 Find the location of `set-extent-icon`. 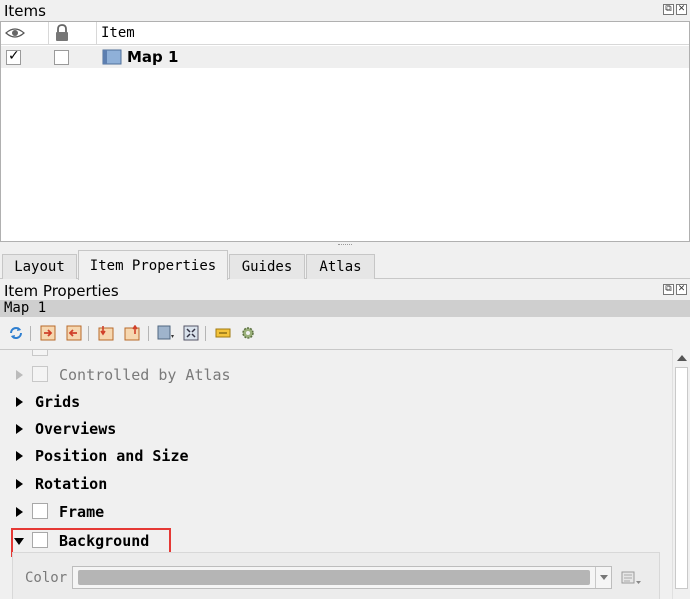

set-extent-icon is located at coordinates (48, 333).